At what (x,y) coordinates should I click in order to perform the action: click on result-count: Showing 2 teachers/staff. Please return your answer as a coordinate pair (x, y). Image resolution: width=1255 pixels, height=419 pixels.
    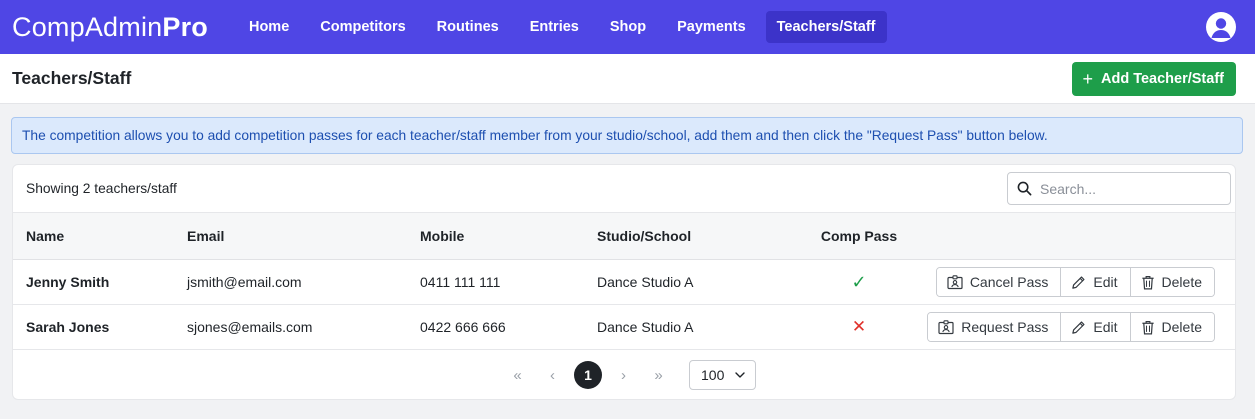
    Looking at the image, I should click on (101, 188).